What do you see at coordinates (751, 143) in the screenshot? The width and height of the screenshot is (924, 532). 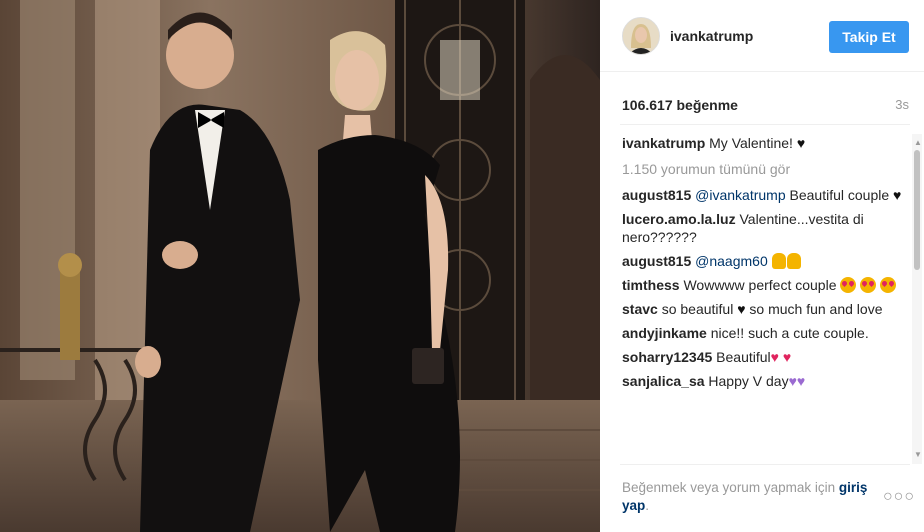 I see `caption-text: My Valentine!` at bounding box center [751, 143].